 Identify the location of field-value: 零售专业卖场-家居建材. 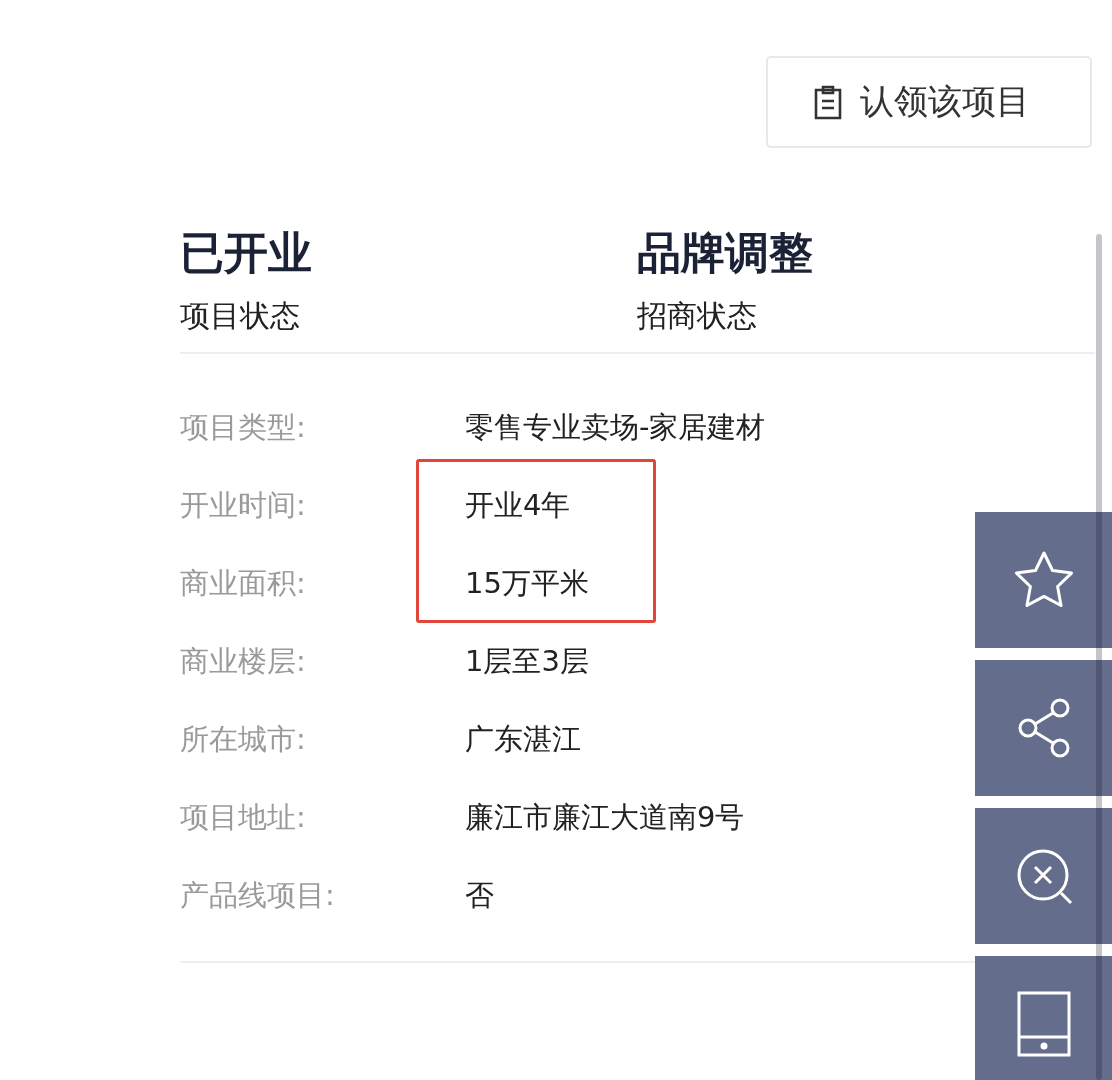
(615, 427).